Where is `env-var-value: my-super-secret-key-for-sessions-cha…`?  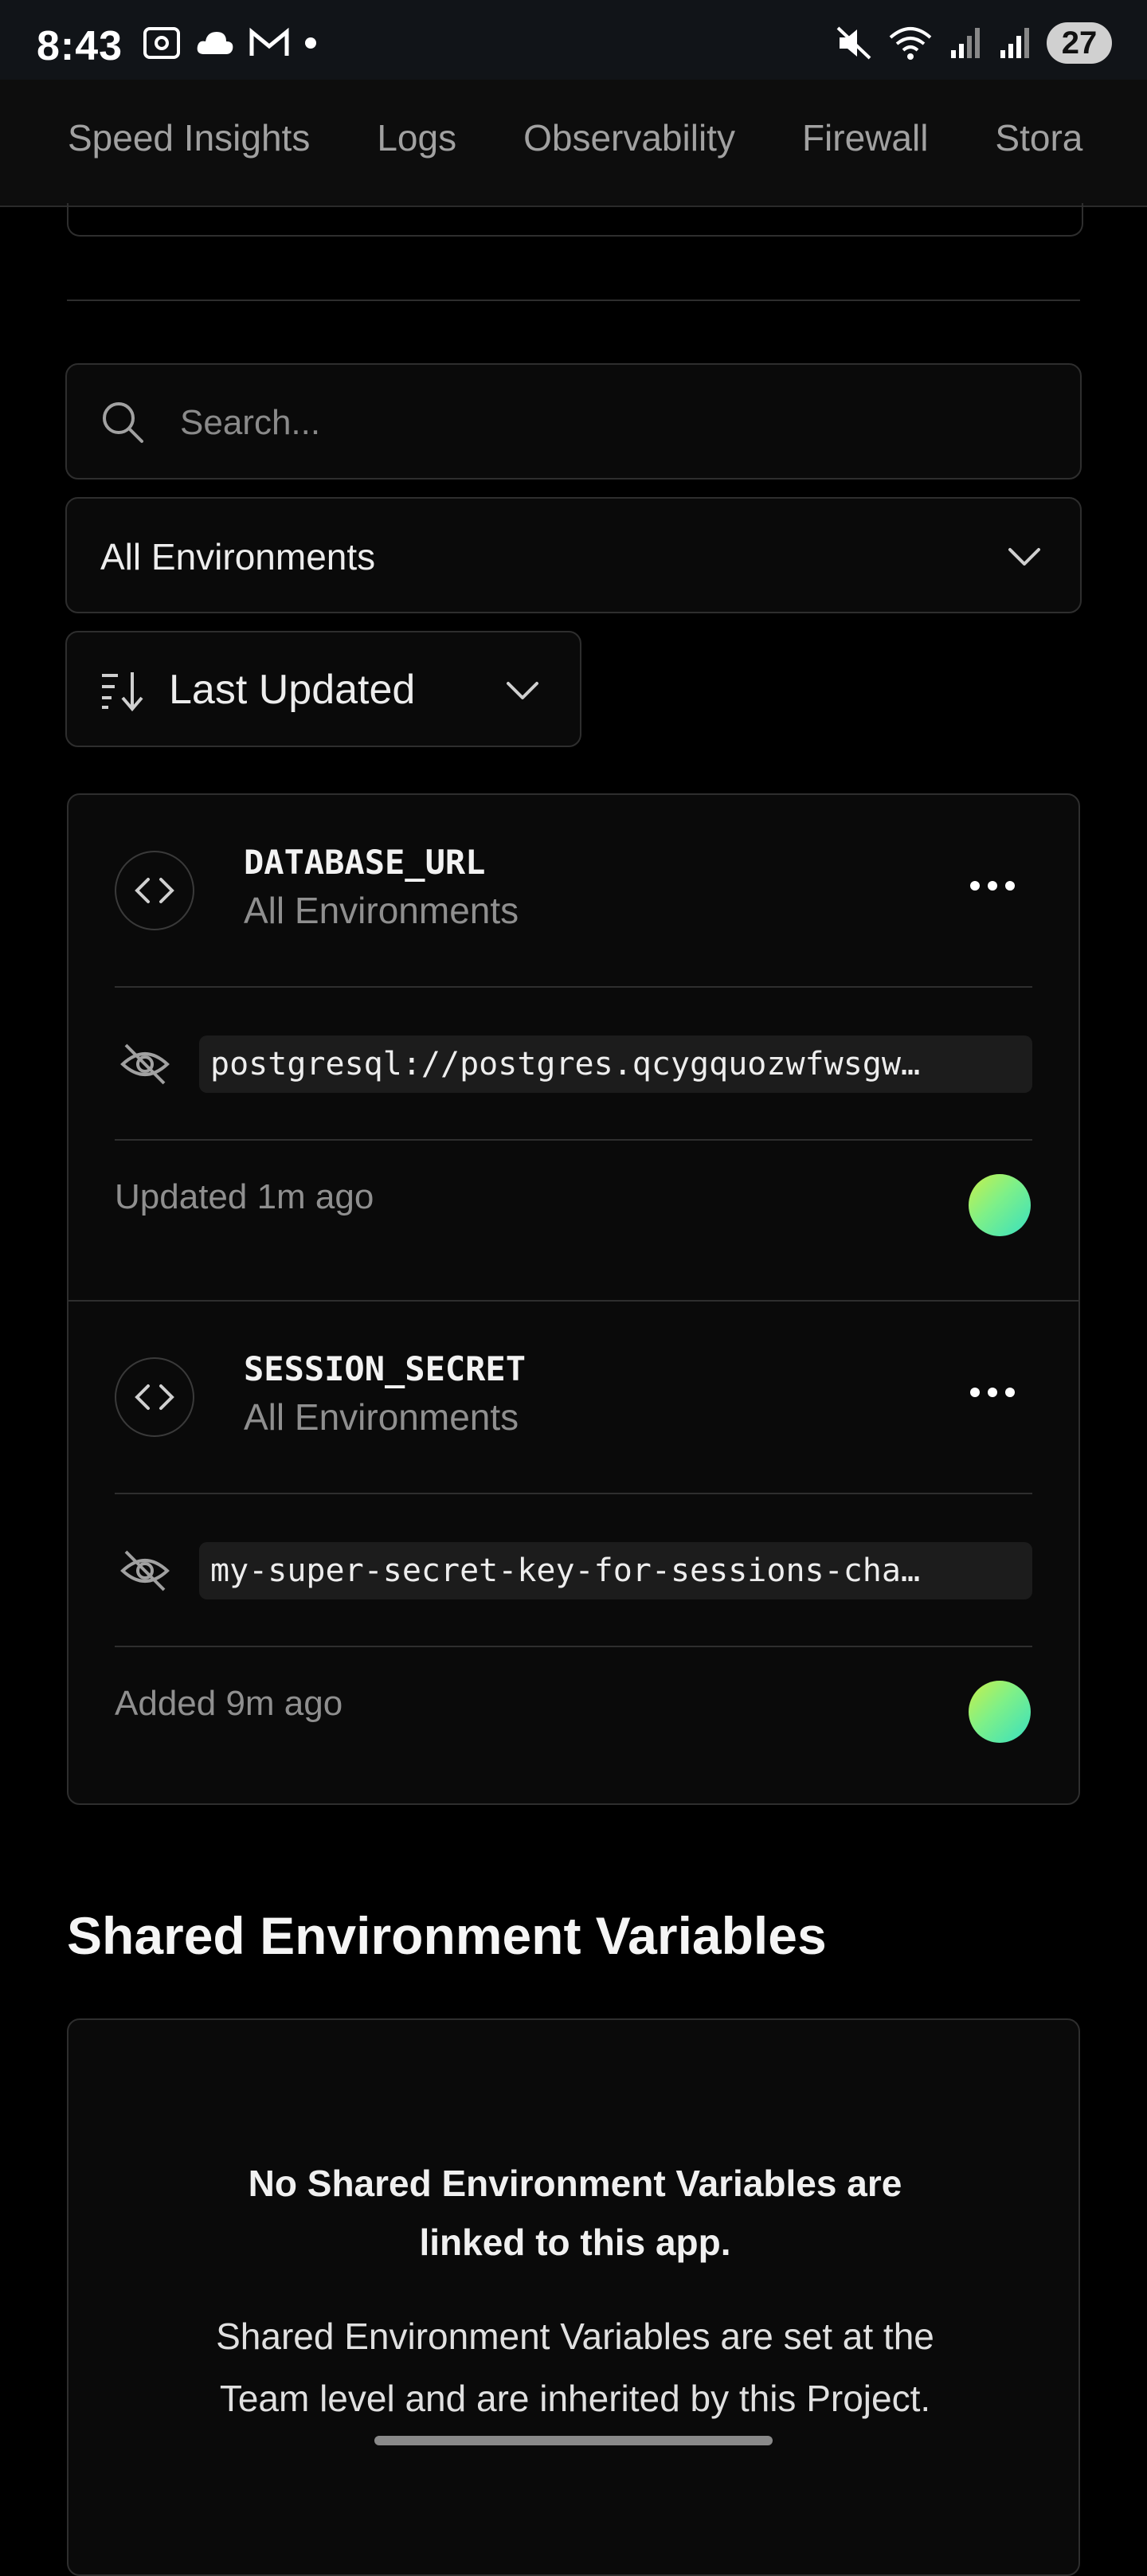 env-var-value: my-super-secret-key-for-sessions-cha… is located at coordinates (615, 1570).